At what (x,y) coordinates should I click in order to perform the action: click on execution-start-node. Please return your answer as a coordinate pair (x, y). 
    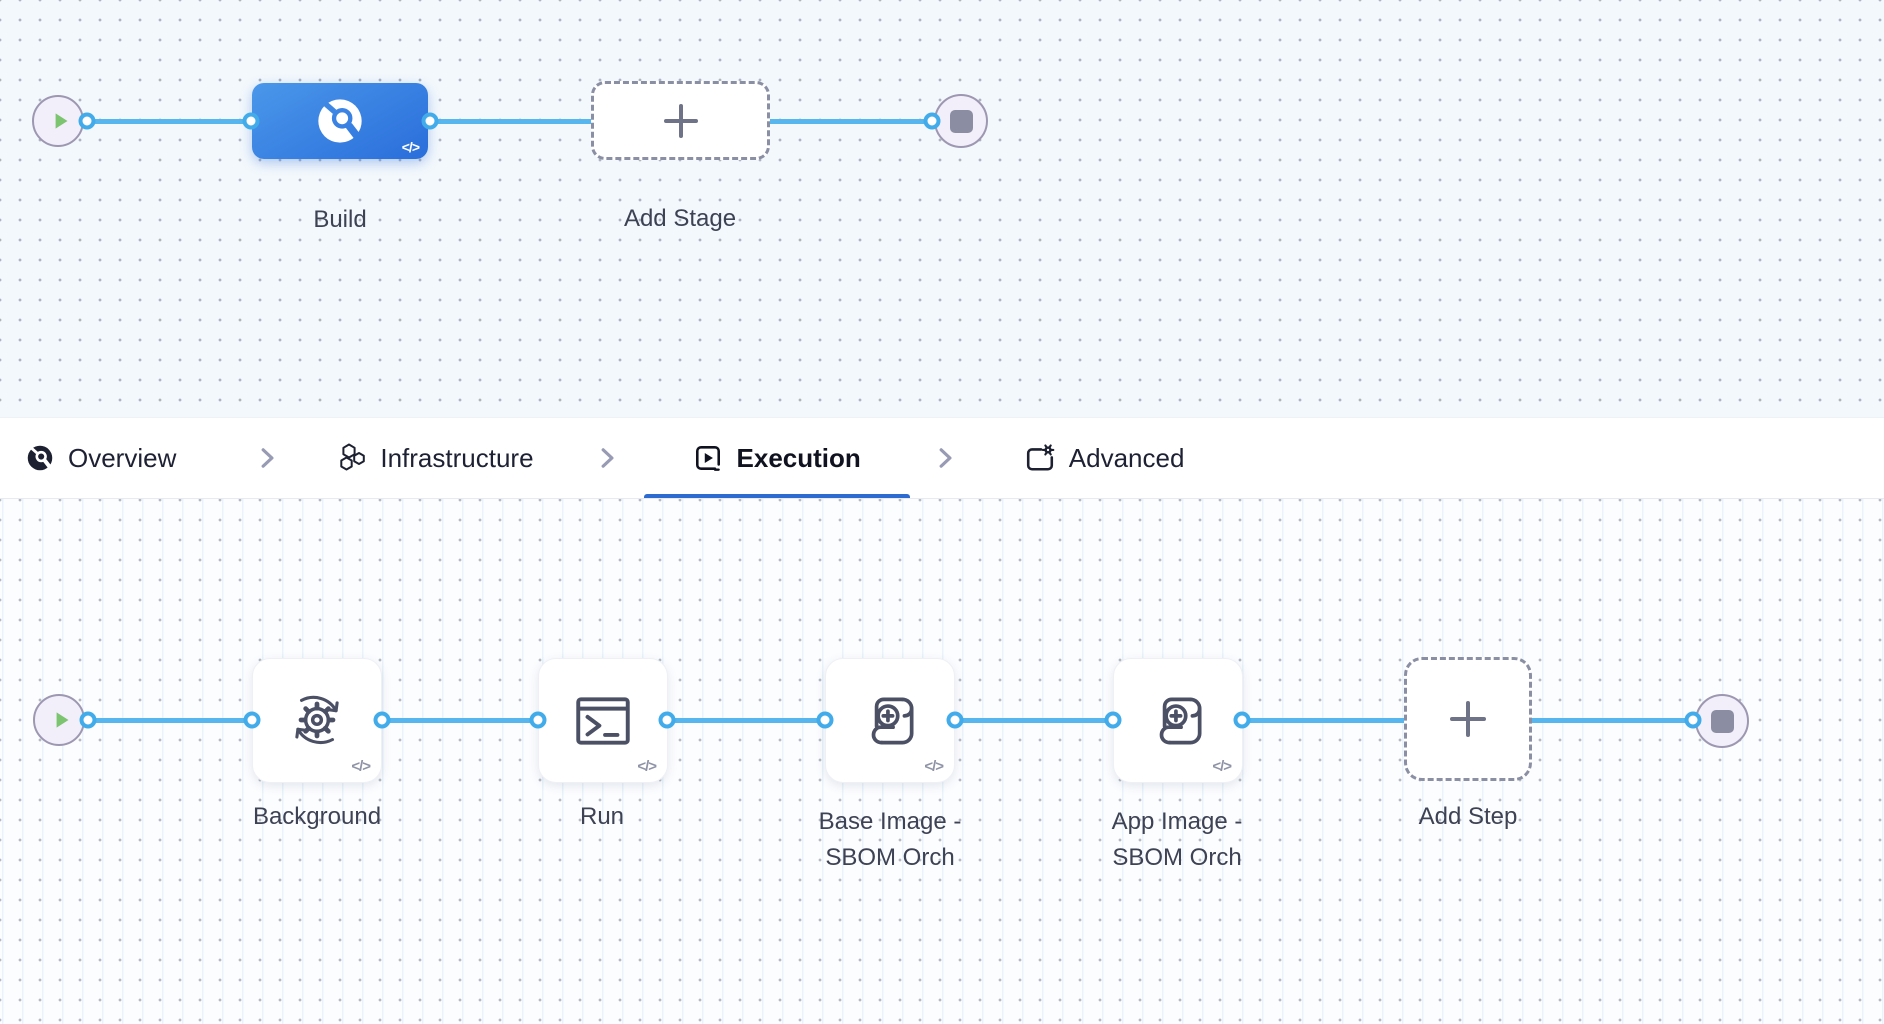
    Looking at the image, I should click on (59, 720).